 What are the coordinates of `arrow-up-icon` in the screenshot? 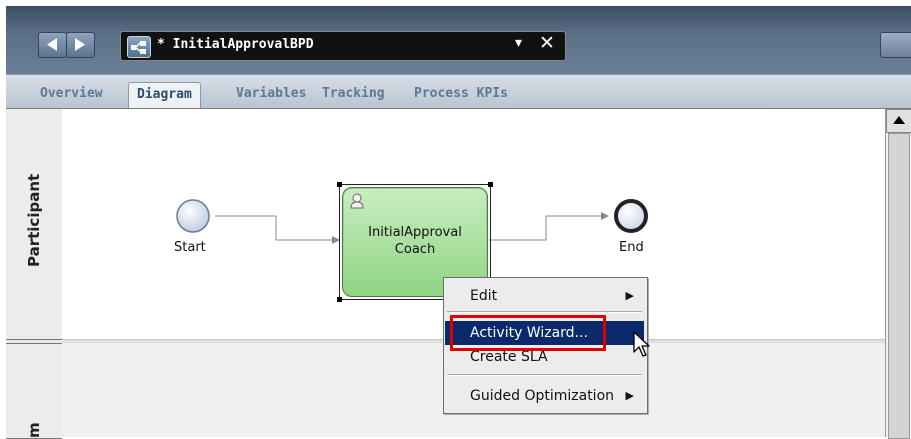 It's located at (899, 120).